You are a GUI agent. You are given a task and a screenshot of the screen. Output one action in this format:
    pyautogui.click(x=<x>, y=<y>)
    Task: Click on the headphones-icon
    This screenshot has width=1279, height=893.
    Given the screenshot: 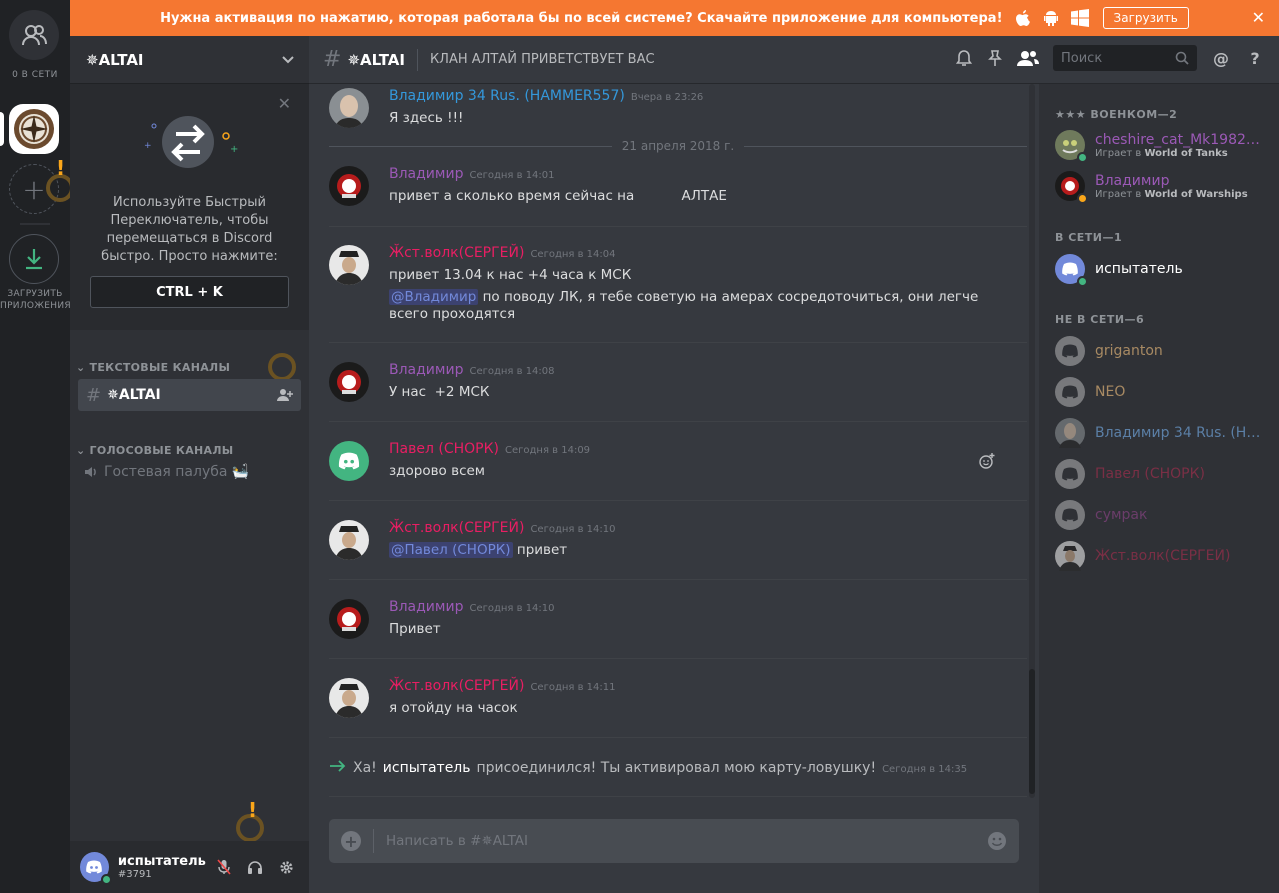 What is the action you would take?
    pyautogui.click(x=255, y=867)
    